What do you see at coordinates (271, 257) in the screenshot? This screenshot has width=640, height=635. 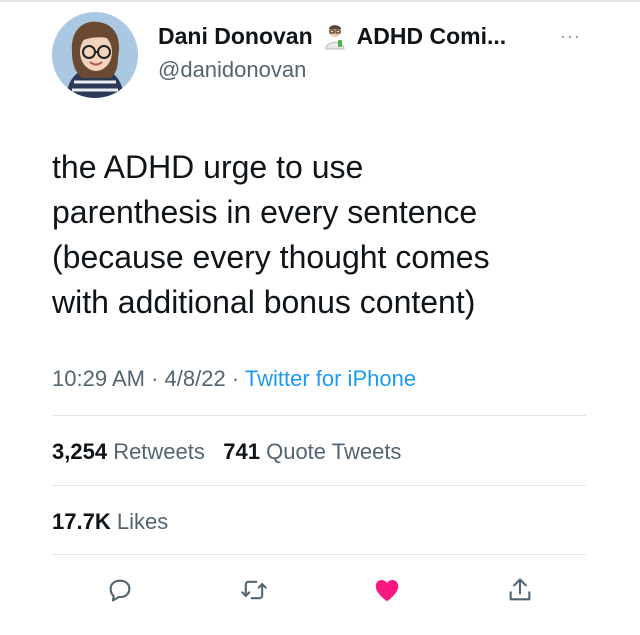 I see `tweet-line: (because every thought comes` at bounding box center [271, 257].